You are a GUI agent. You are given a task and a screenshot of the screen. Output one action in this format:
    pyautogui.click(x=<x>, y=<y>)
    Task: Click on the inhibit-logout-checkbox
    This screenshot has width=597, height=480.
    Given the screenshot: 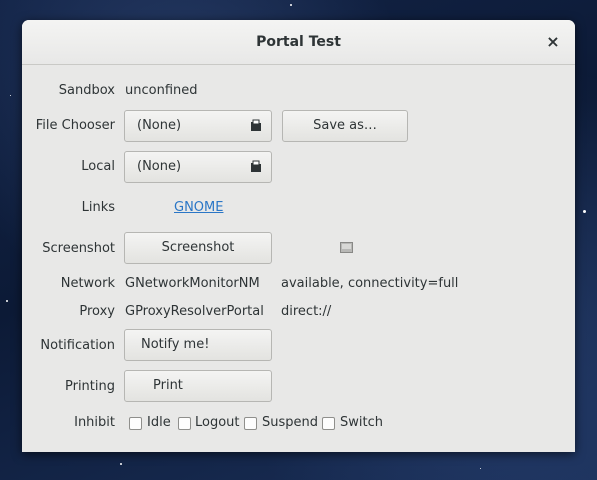 What is the action you would take?
    pyautogui.click(x=184, y=423)
    